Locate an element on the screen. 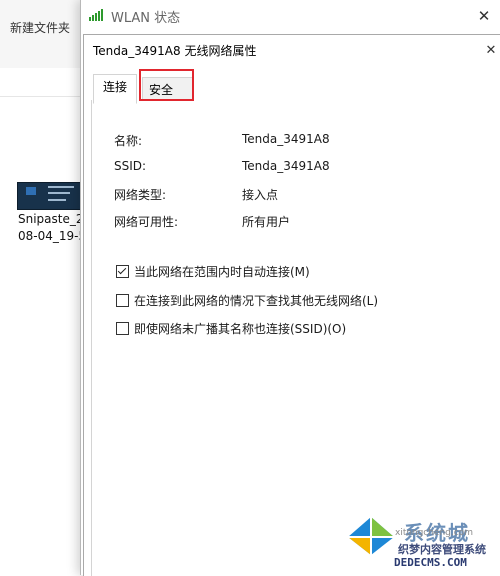 This screenshot has height=576, width=500. name-label: 名称: is located at coordinates (128, 141).